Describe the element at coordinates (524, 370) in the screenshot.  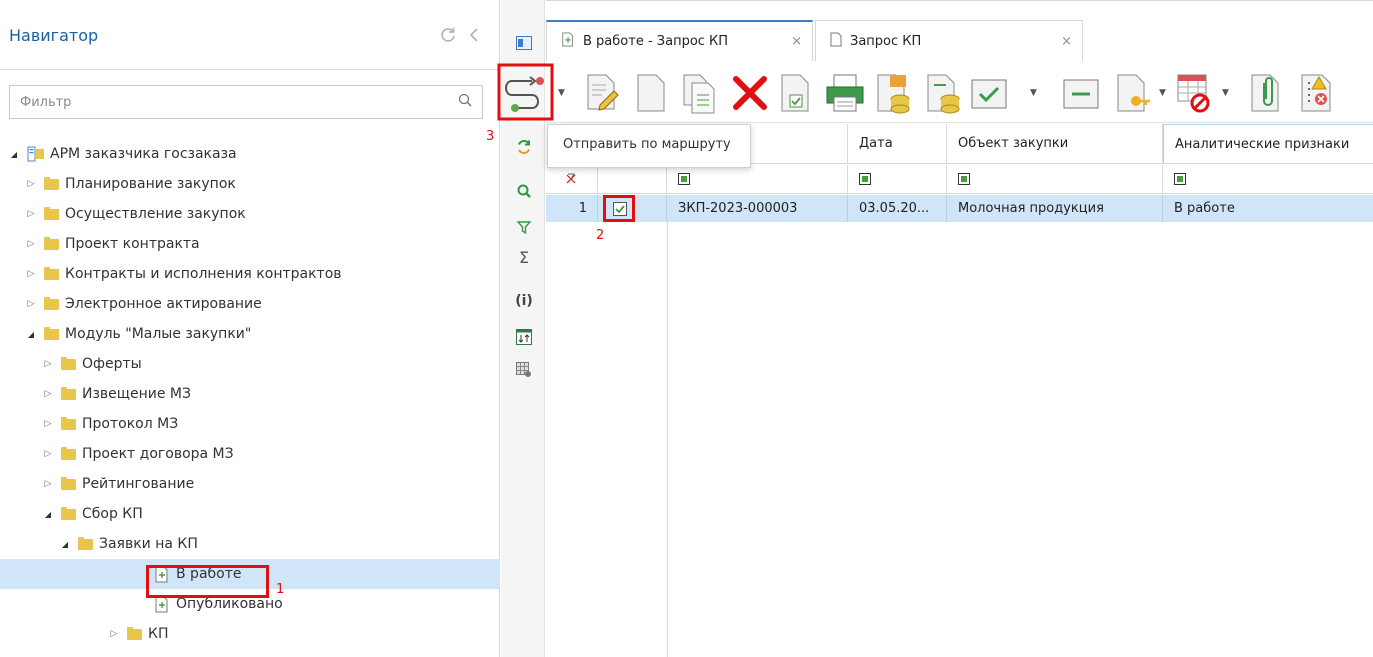
I see `grid-settings-icon` at that location.